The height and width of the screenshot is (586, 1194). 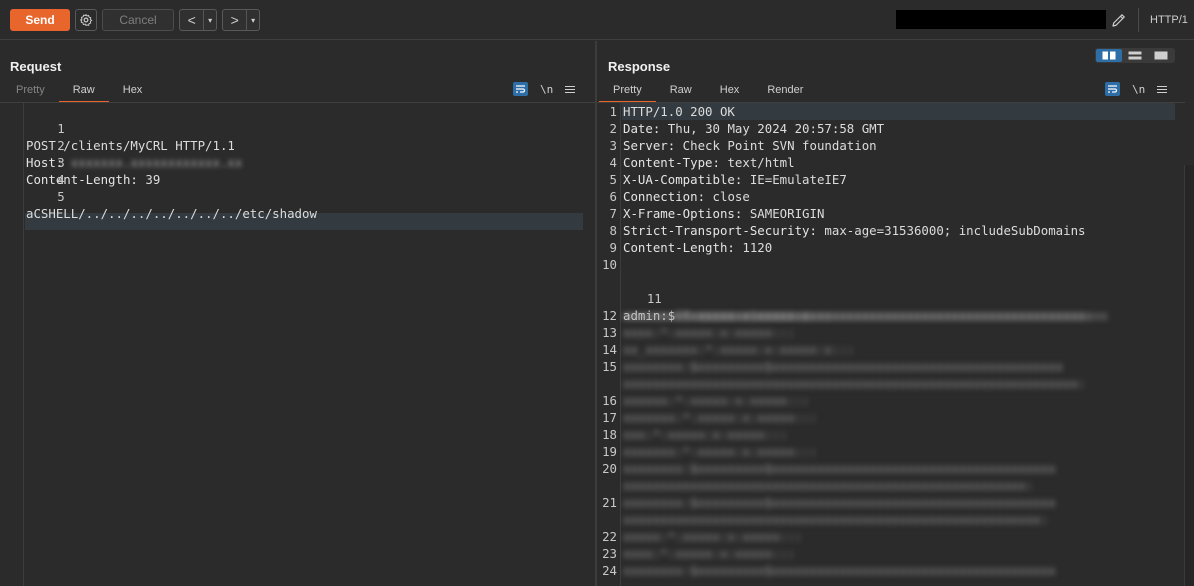 What do you see at coordinates (1001, 19) in the screenshot?
I see `target-host-redacted` at bounding box center [1001, 19].